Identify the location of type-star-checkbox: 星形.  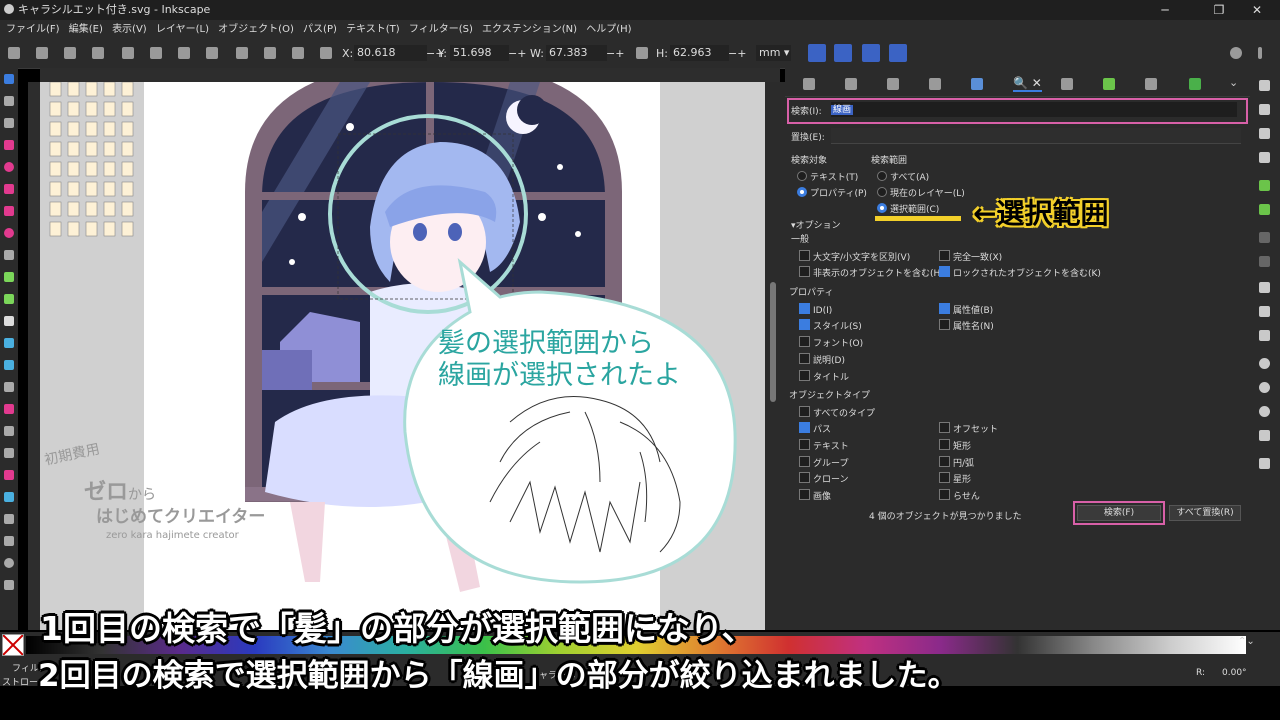
(955, 478).